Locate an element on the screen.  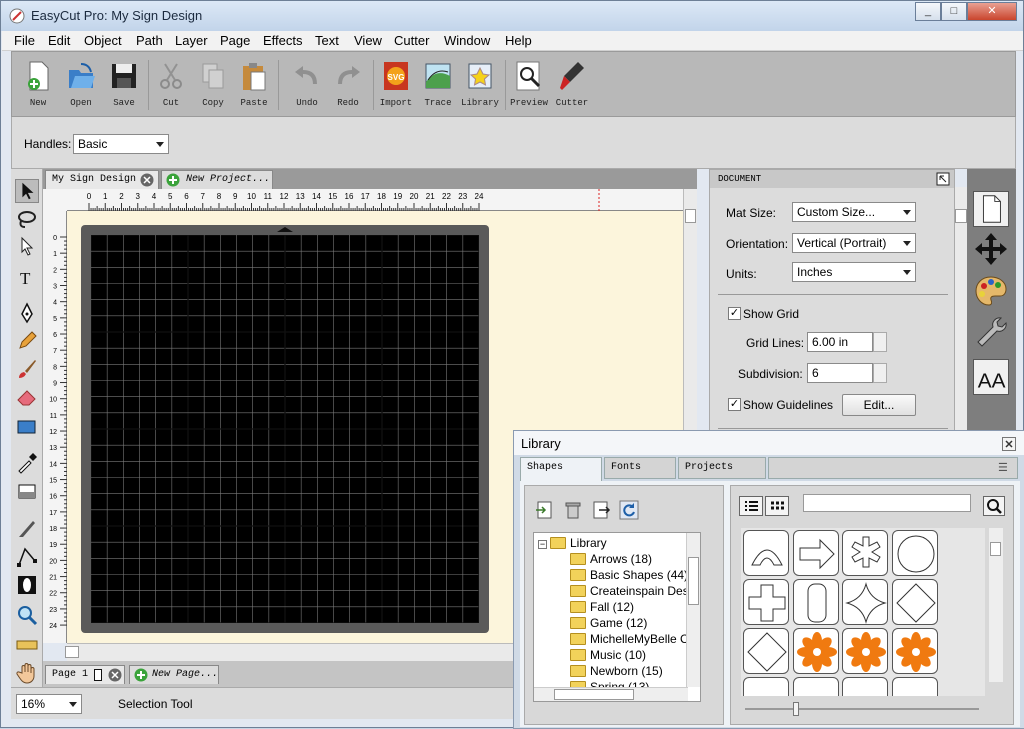
save-button: Save is located at coordinates (124, 86).